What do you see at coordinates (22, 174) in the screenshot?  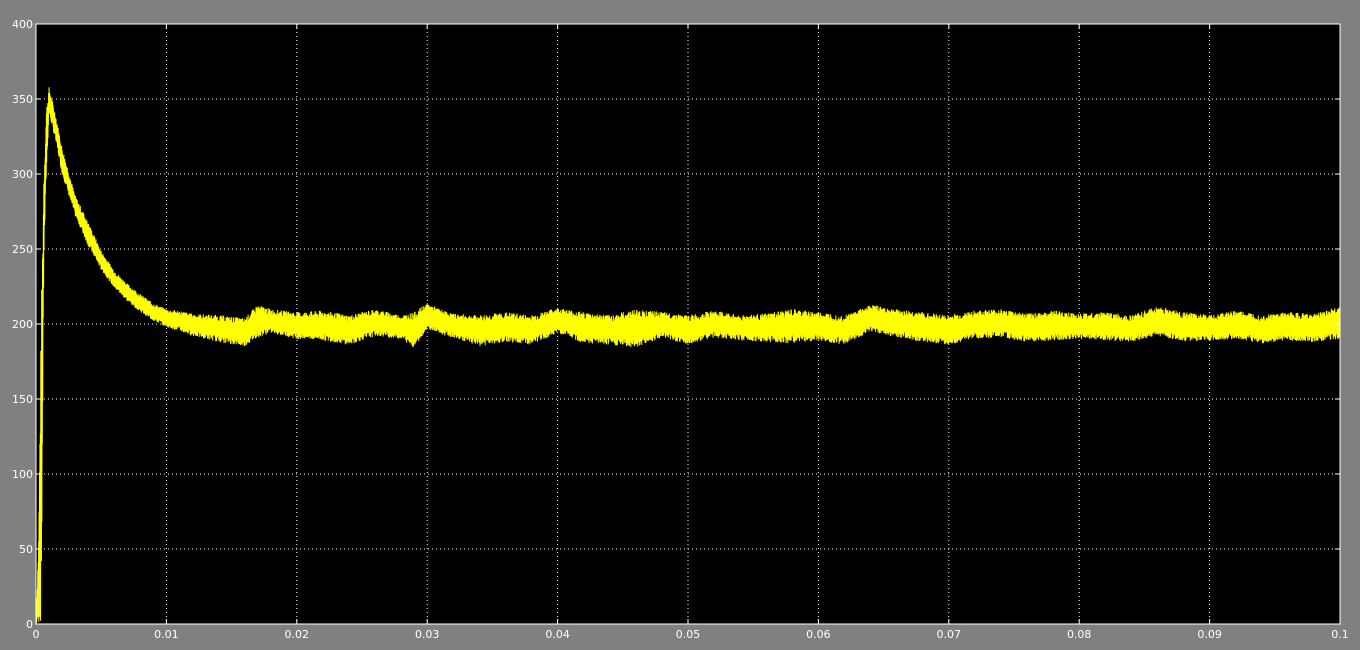 I see `y-tick-label: 300` at bounding box center [22, 174].